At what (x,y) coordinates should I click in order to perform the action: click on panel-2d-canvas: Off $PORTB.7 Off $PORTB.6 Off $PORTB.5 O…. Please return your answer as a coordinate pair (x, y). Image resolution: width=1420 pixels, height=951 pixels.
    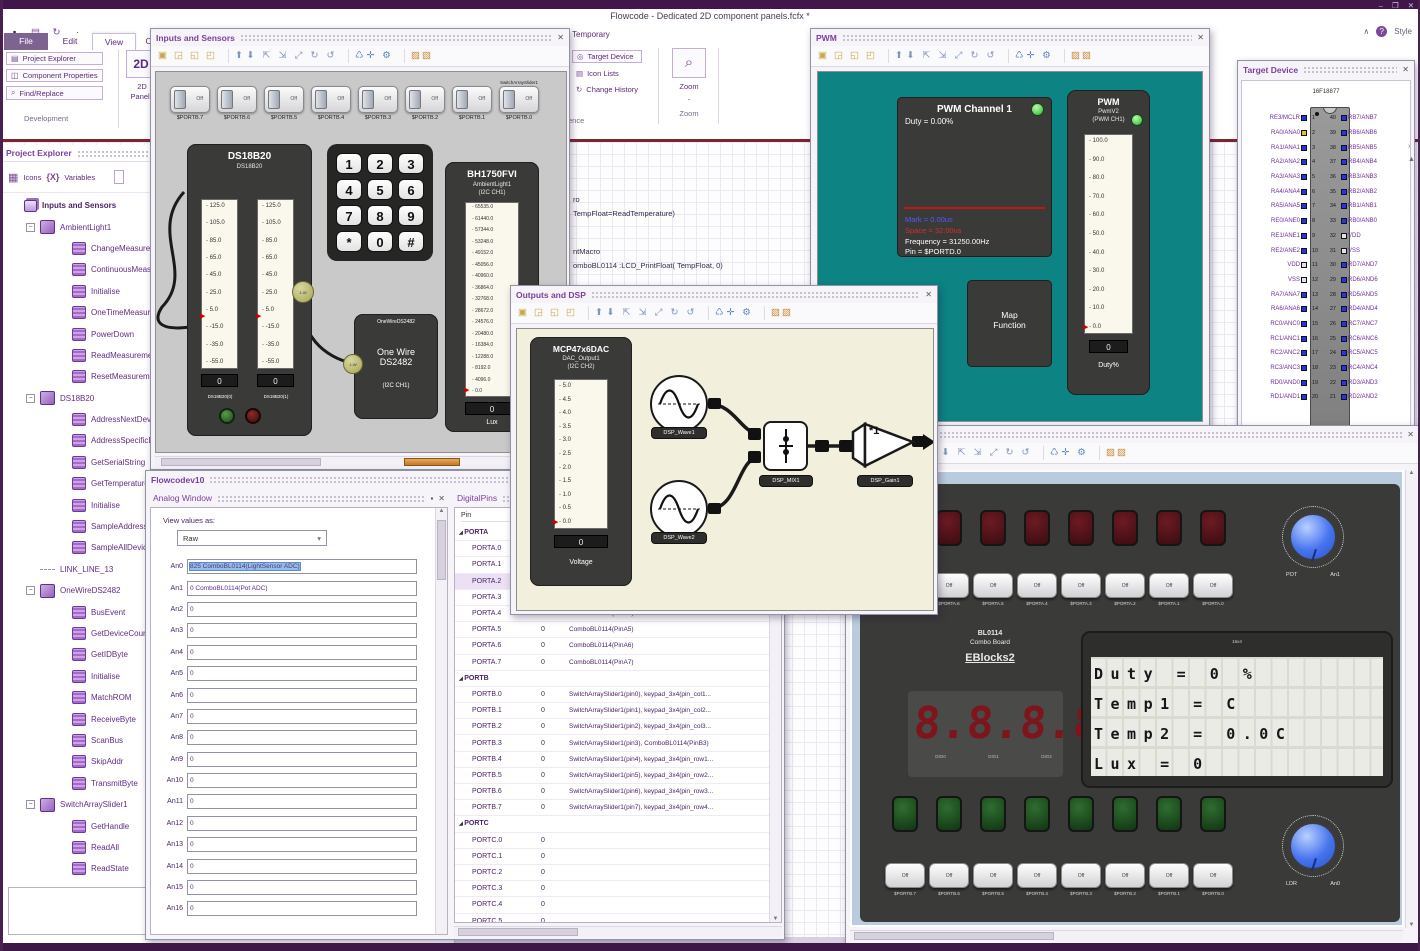
    Looking at the image, I should click on (361, 262).